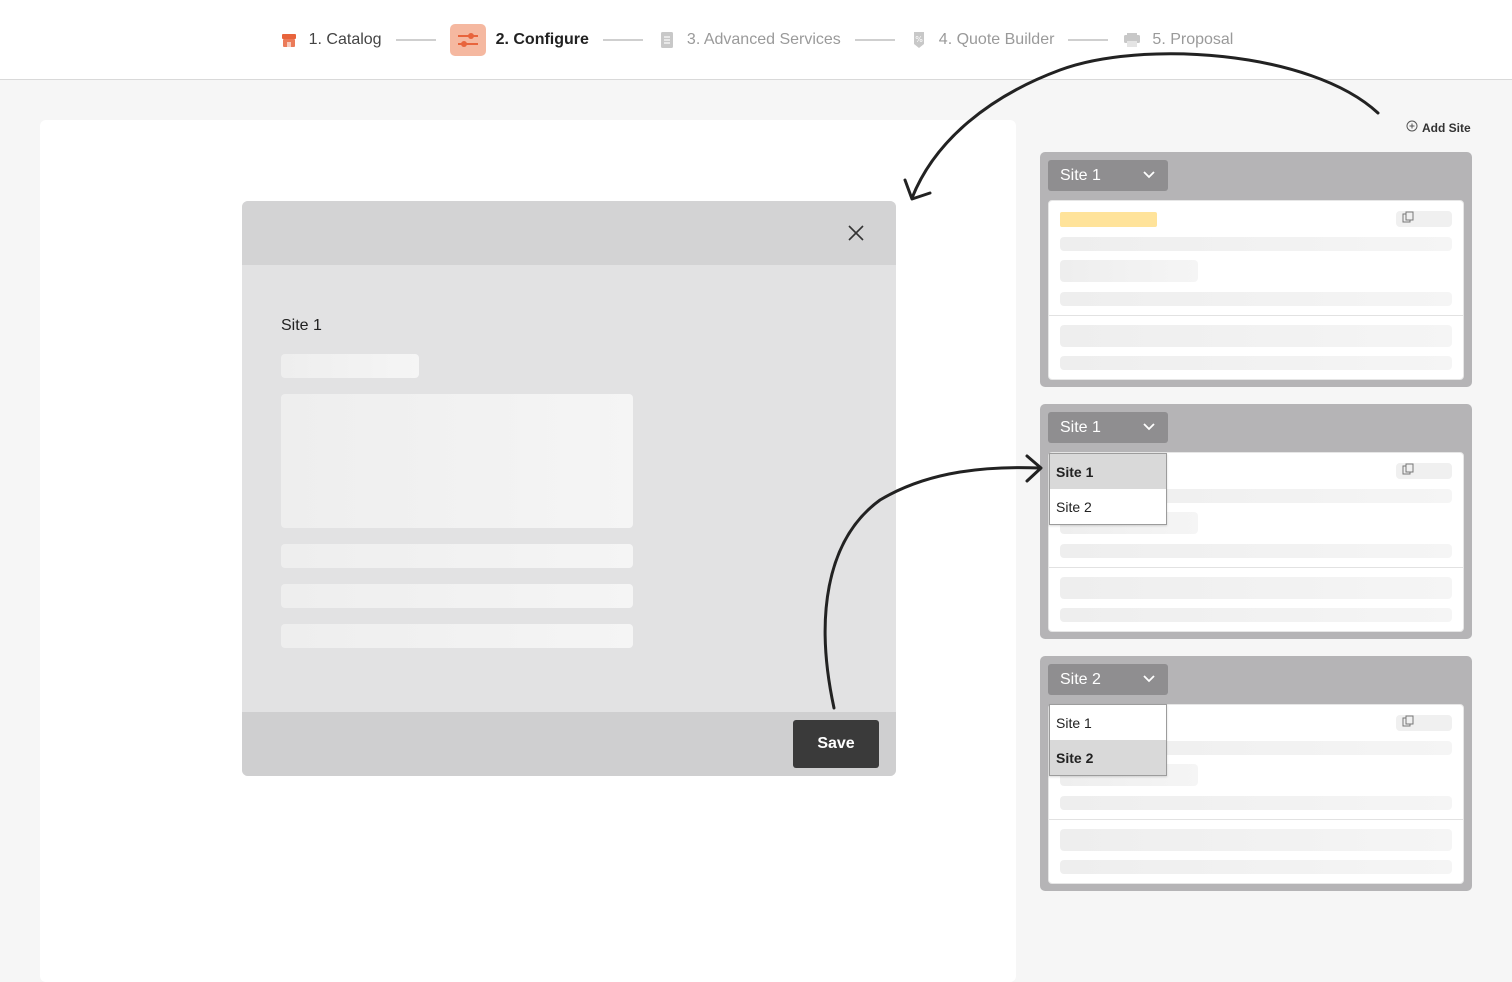 Image resolution: width=1512 pixels, height=982 pixels. I want to click on step-catalog: 1. Catalog, so click(330, 40).